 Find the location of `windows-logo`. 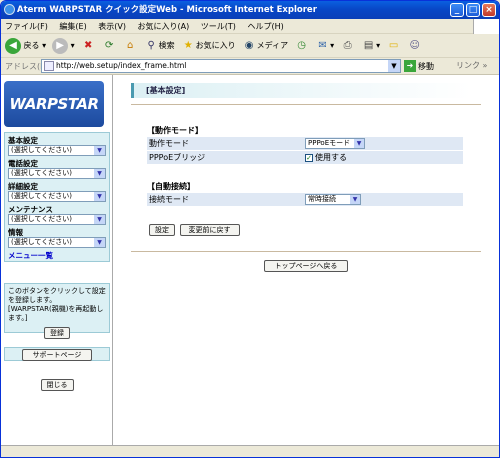

windows-logo is located at coordinates (486, 26).